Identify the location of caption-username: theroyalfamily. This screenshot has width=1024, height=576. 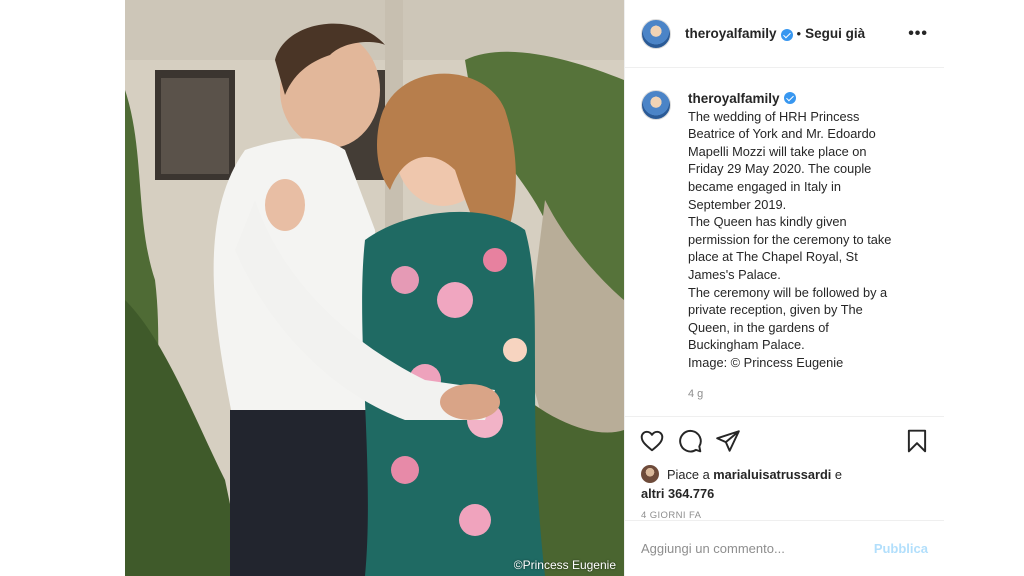
(734, 98).